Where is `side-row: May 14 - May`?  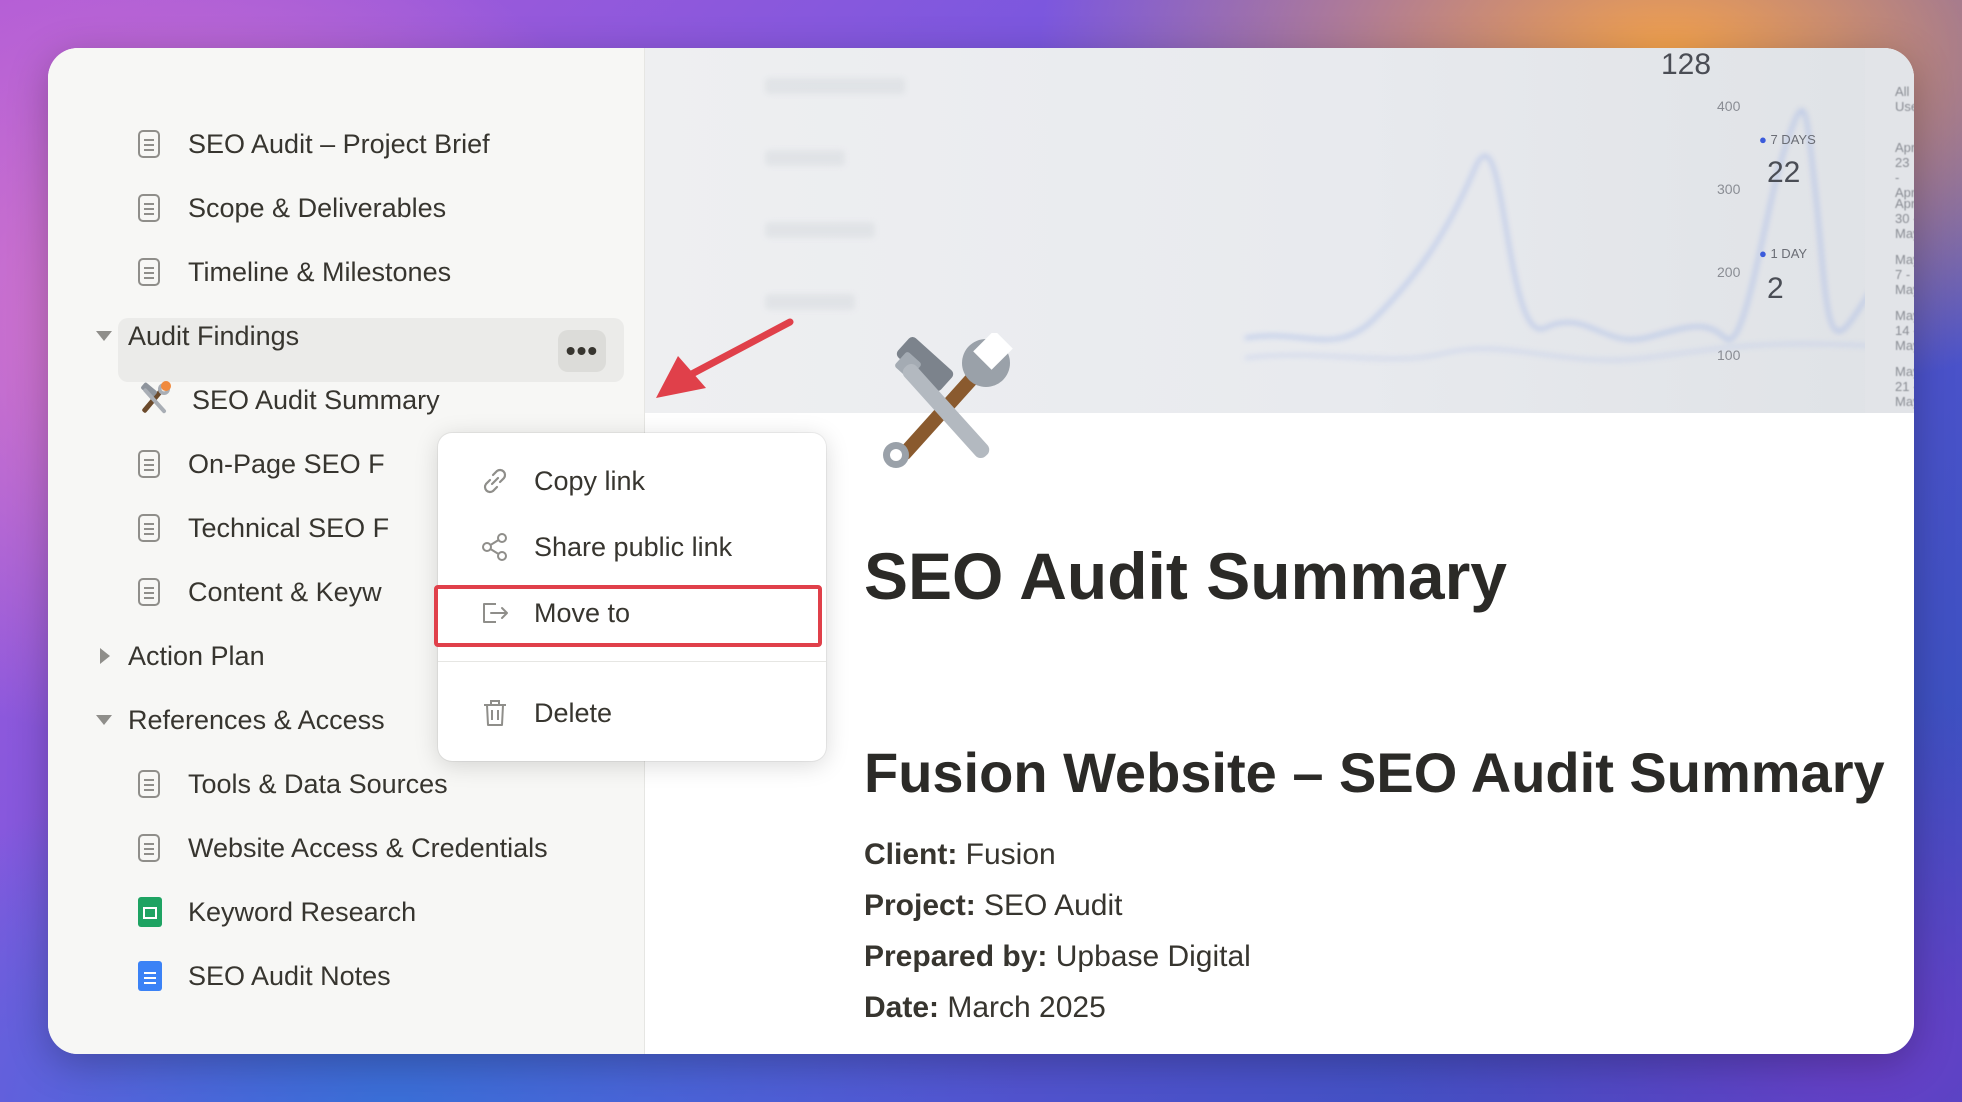 side-row: May 14 - May is located at coordinates (1904, 330).